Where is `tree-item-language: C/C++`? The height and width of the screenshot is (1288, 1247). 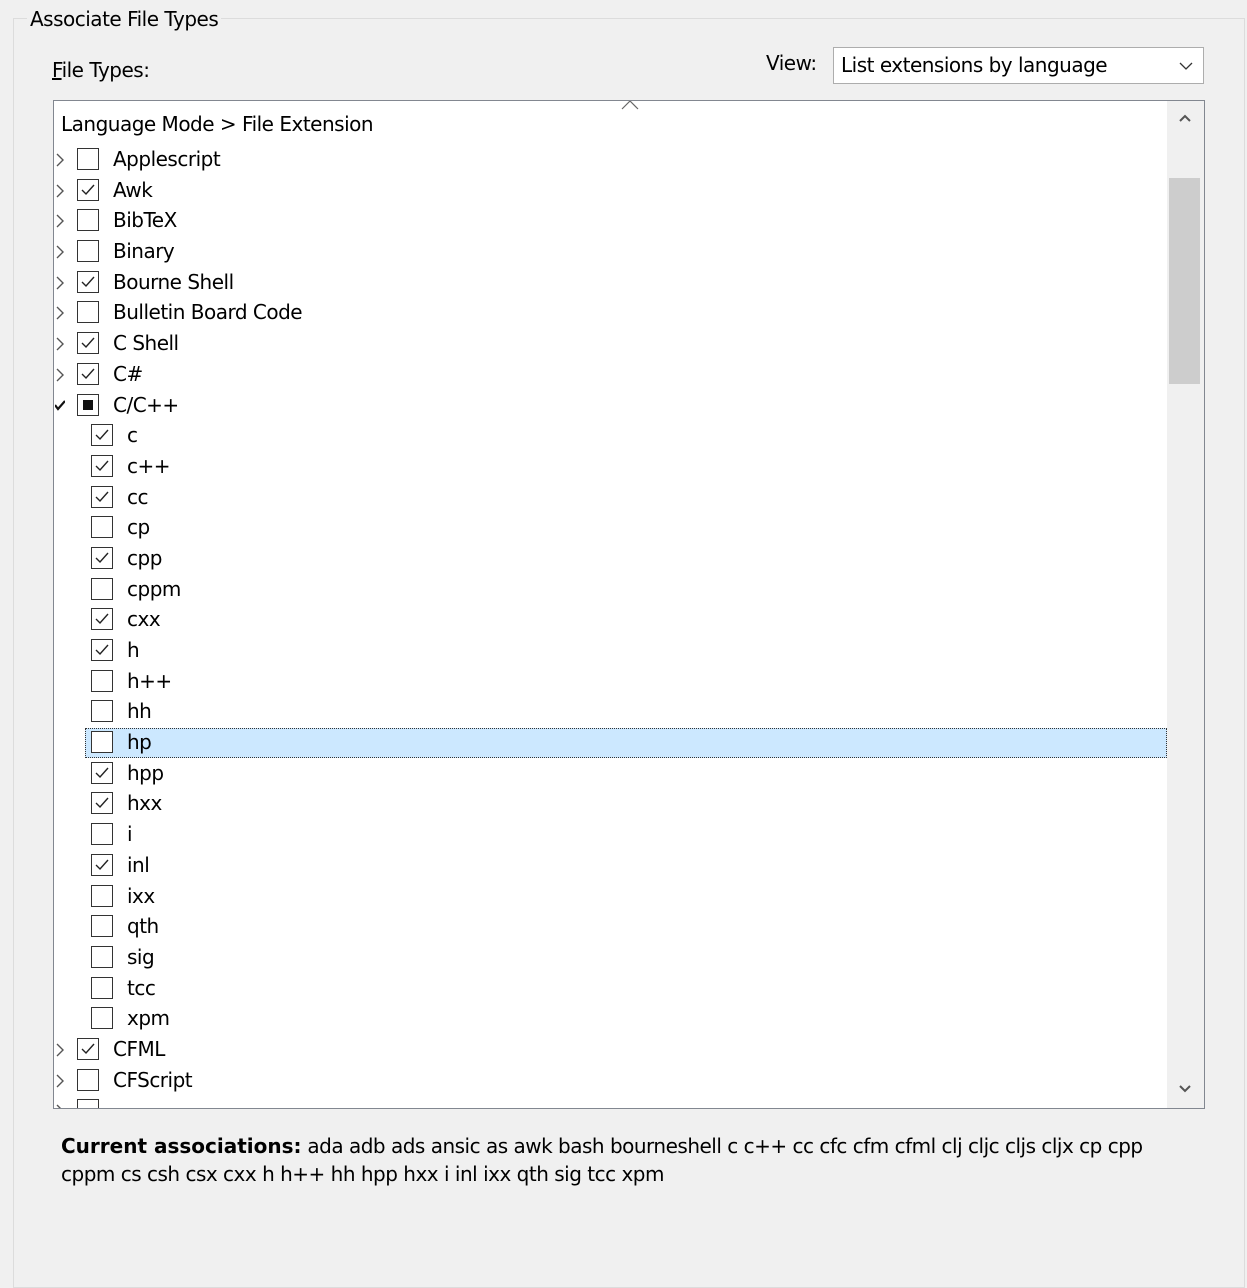 tree-item-language: C/C++ is located at coordinates (610, 406).